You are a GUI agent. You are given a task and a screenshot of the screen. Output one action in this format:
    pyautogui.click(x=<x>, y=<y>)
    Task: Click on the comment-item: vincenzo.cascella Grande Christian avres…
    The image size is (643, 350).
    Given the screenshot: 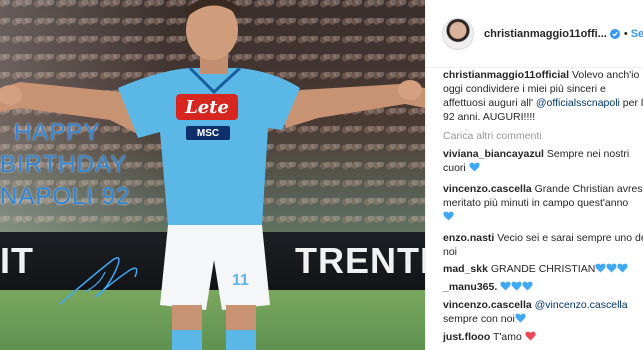 What is the action you would take?
    pyautogui.click(x=543, y=203)
    